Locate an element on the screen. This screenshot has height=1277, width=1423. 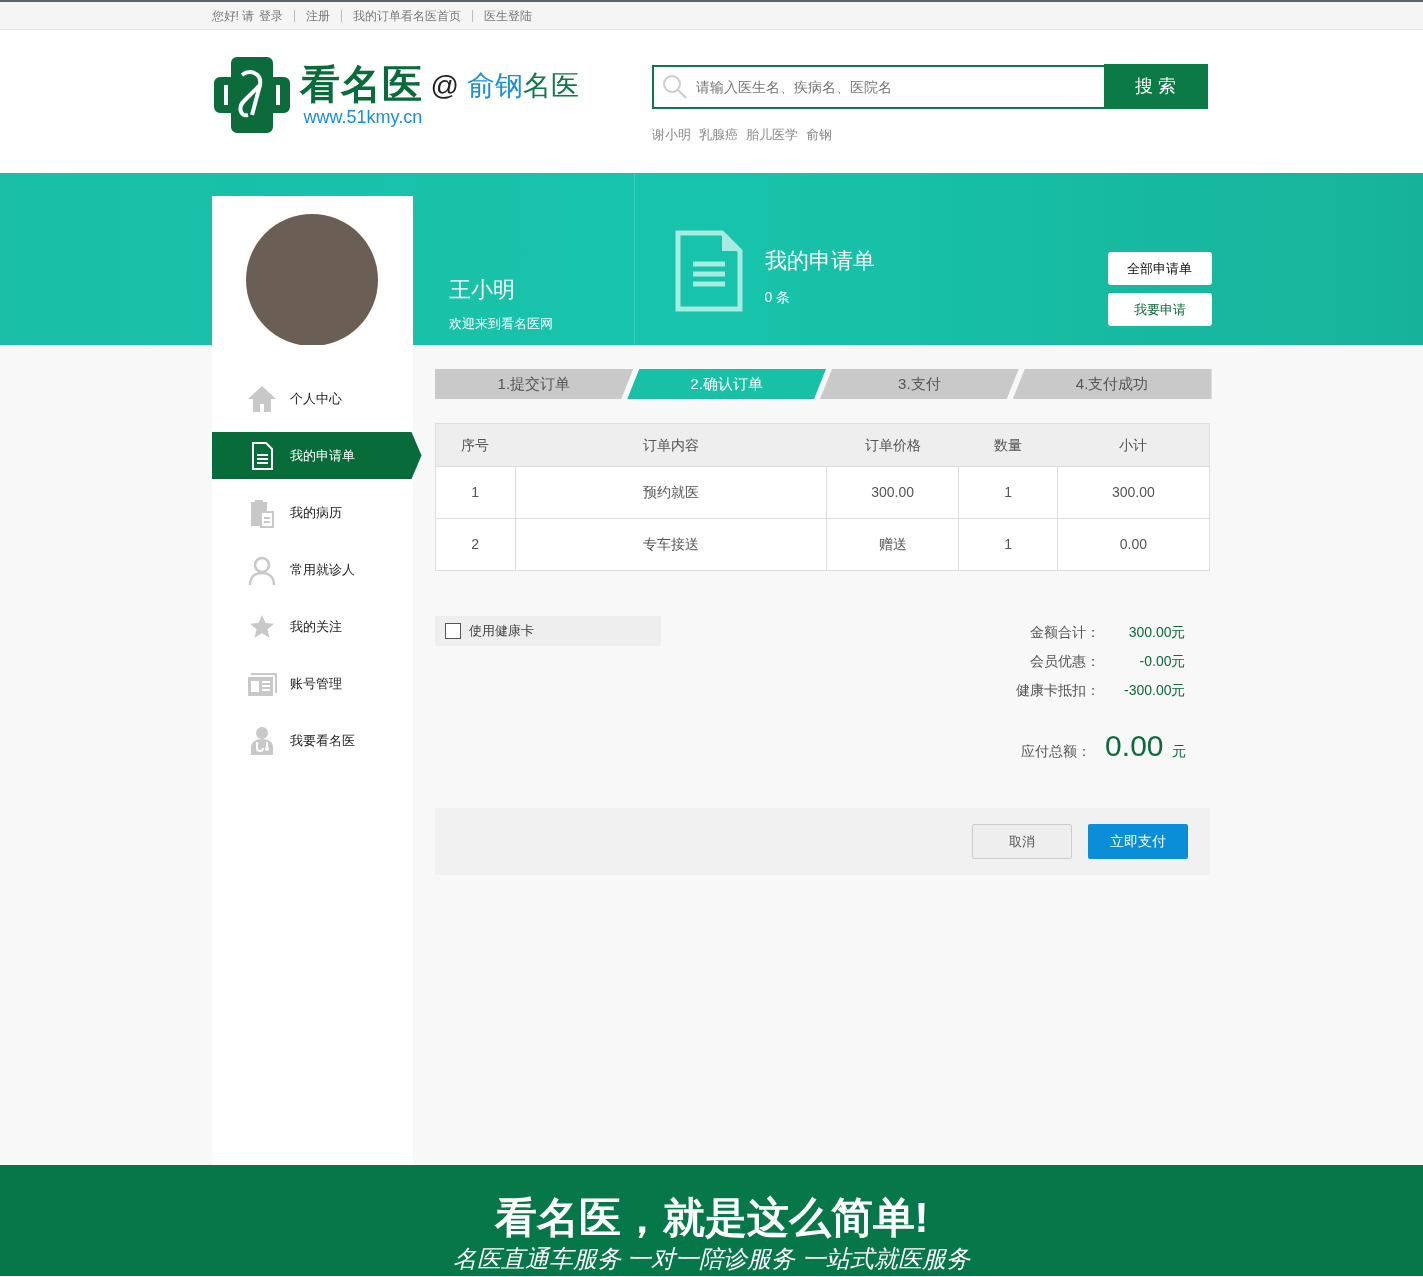
payable-label: 应付总额： is located at coordinates (1056, 751).